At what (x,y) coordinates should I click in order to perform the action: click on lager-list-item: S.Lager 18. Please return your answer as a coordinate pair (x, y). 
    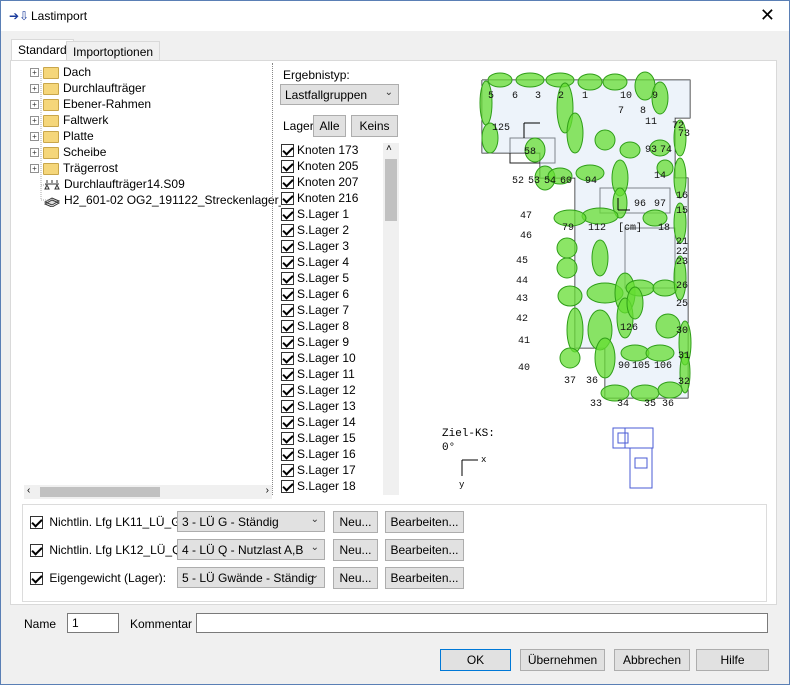
    Looking at the image, I should click on (318, 487).